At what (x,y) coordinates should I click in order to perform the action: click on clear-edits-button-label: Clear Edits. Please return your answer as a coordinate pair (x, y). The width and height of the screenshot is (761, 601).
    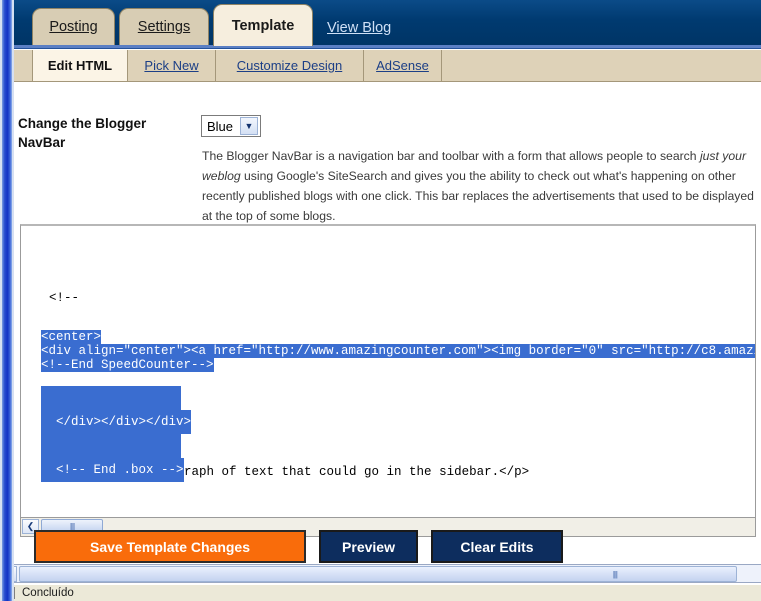
    Looking at the image, I should click on (497, 546).